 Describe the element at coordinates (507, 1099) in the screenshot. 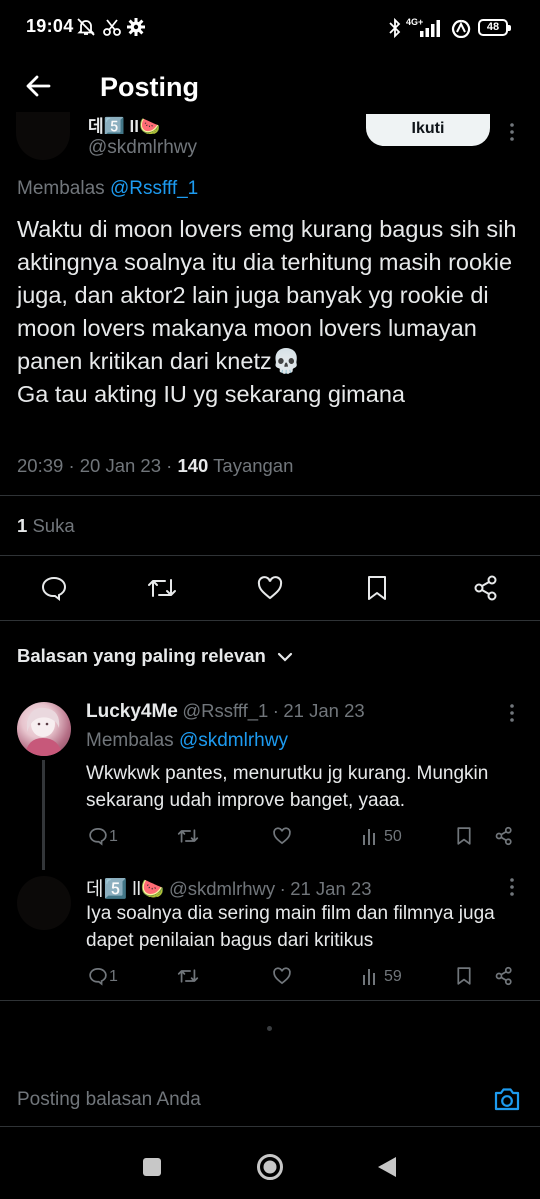

I see `camera-icon` at that location.